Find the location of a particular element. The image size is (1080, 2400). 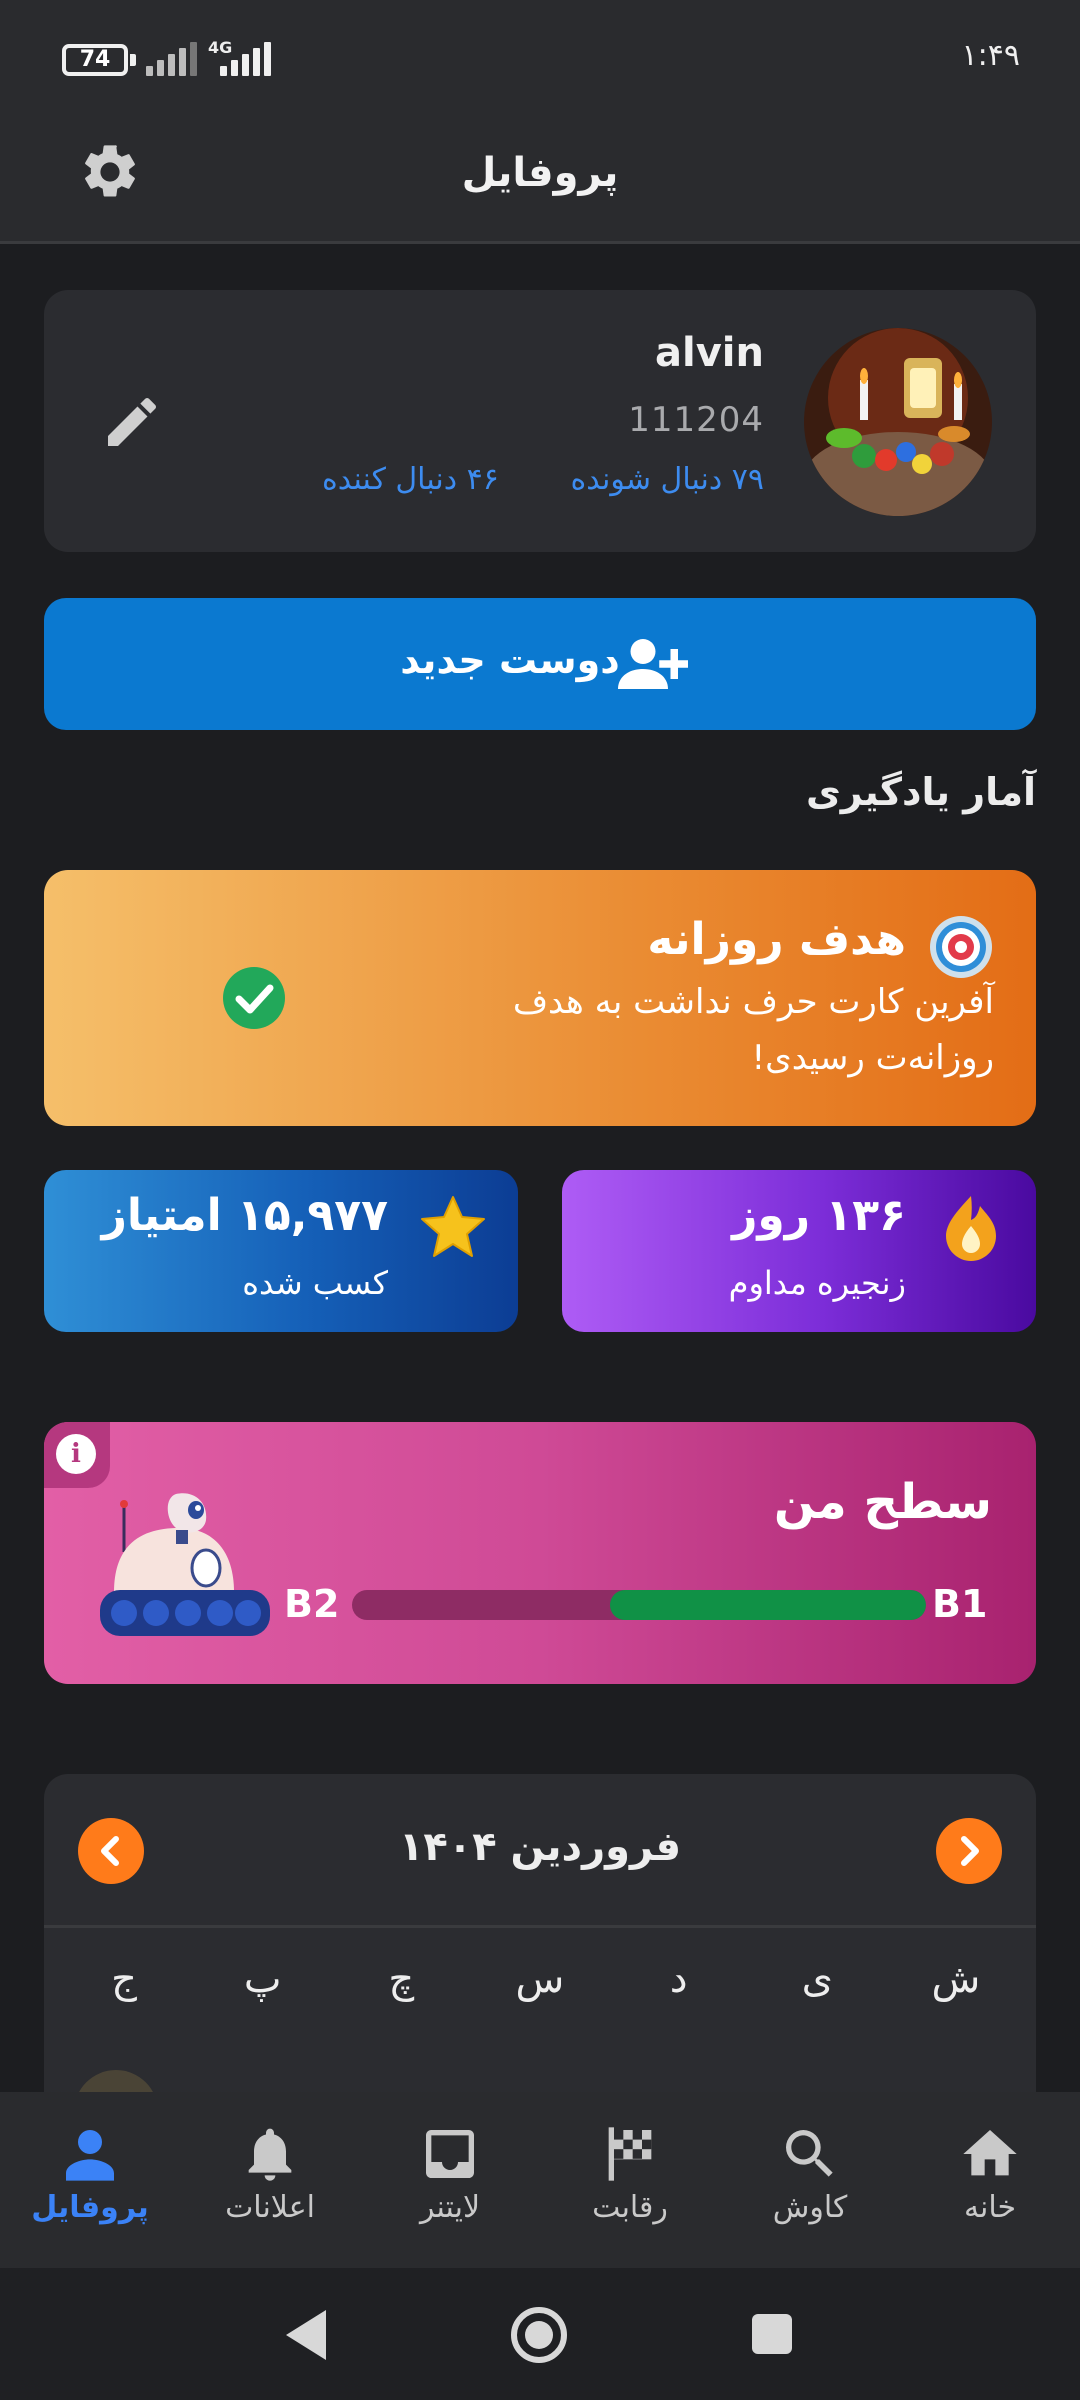

page-title: پروفایل is located at coordinates (540, 173).